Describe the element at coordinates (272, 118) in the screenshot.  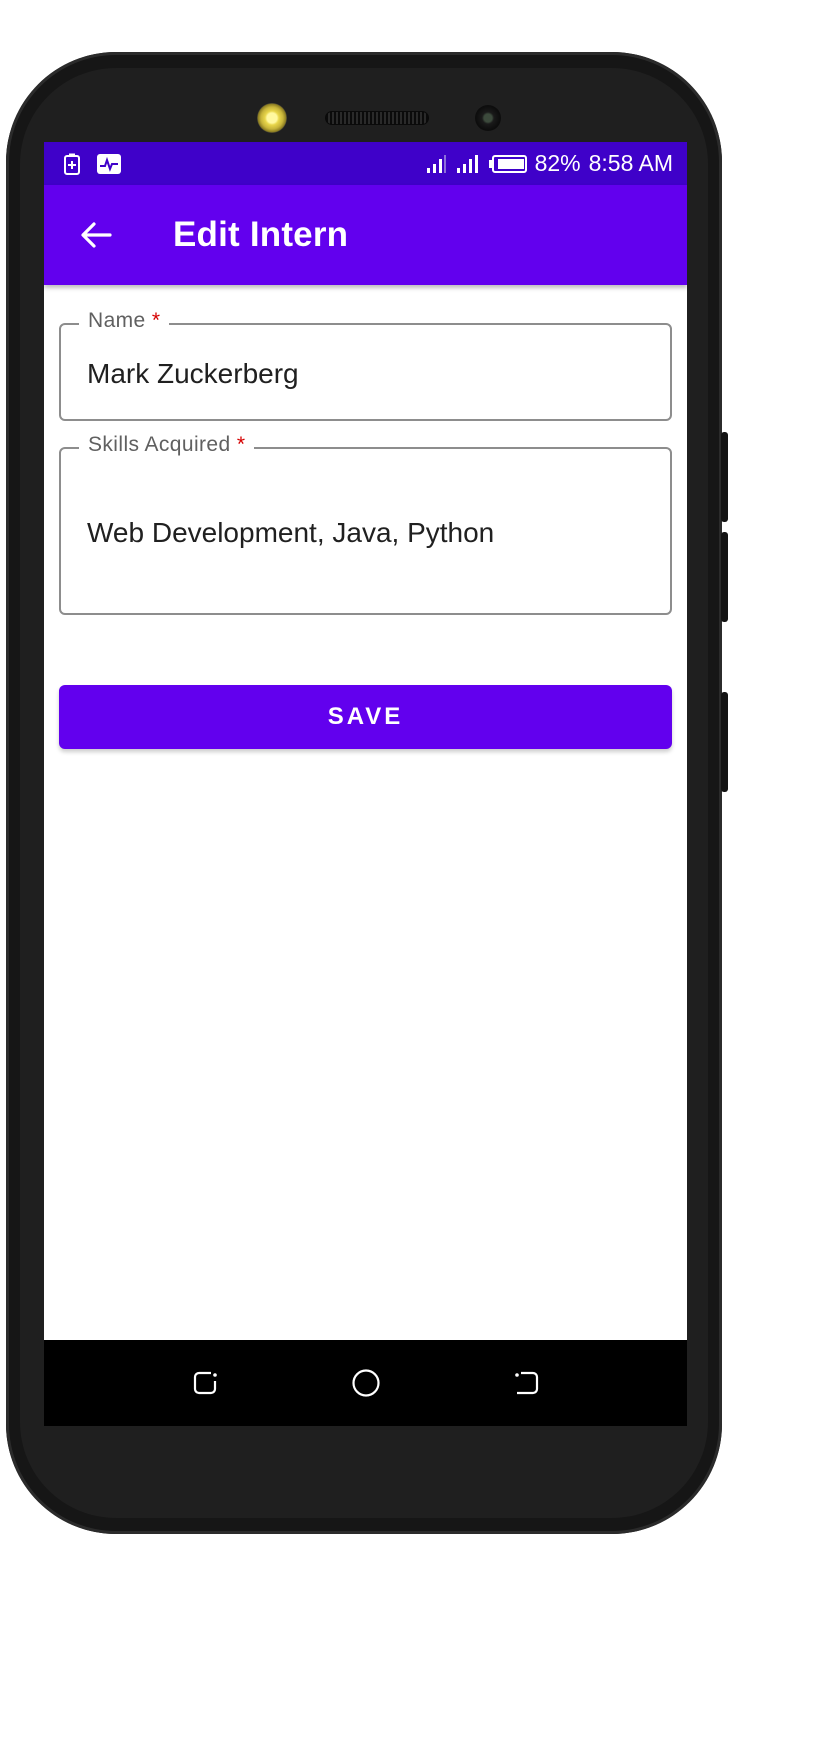
I see `front-camera` at that location.